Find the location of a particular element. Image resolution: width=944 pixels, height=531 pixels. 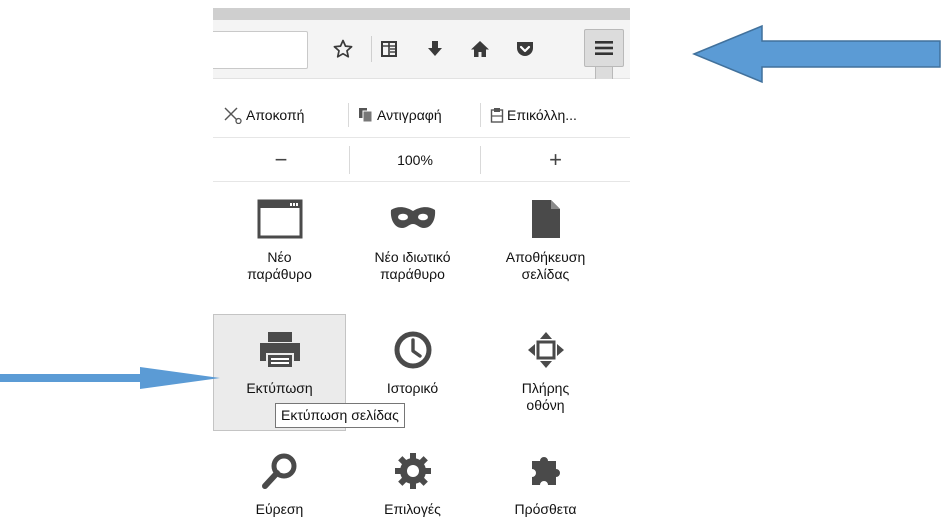

save-page-tile: Αποθήκευση σελίδας is located at coordinates (545, 239).